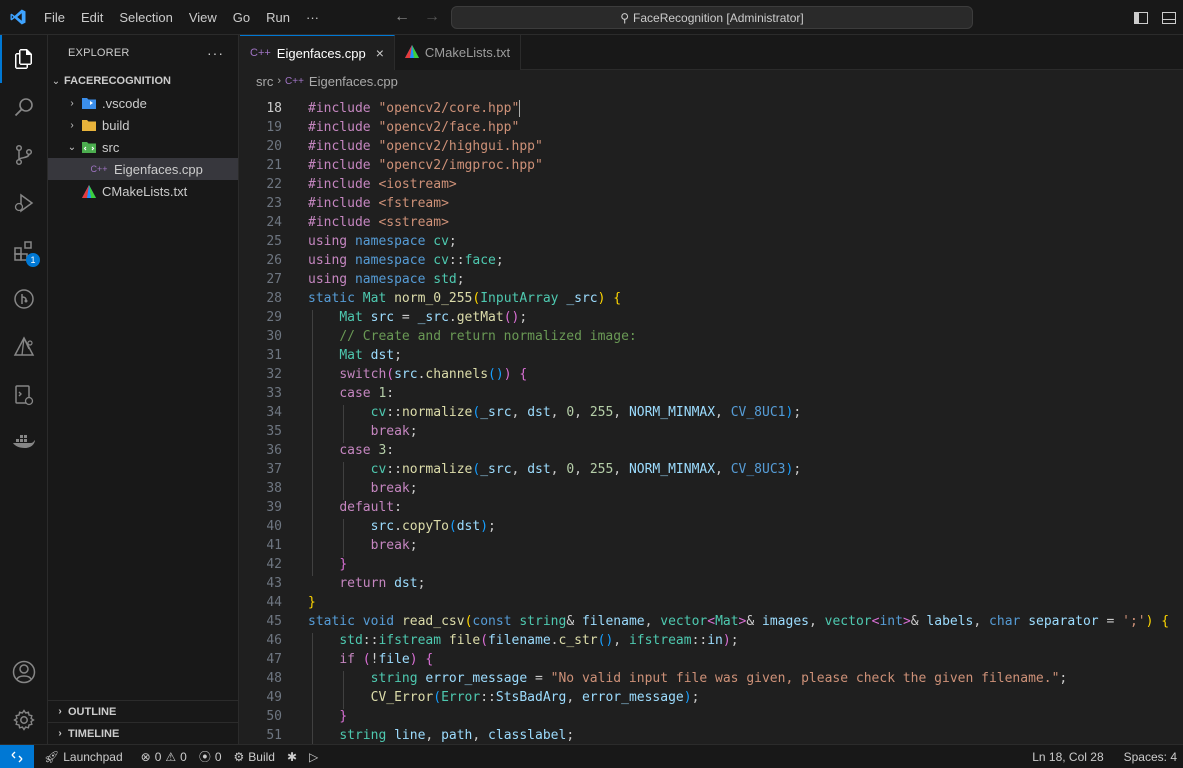  What do you see at coordinates (261, 756) in the screenshot?
I see `build-label: Build` at bounding box center [261, 756].